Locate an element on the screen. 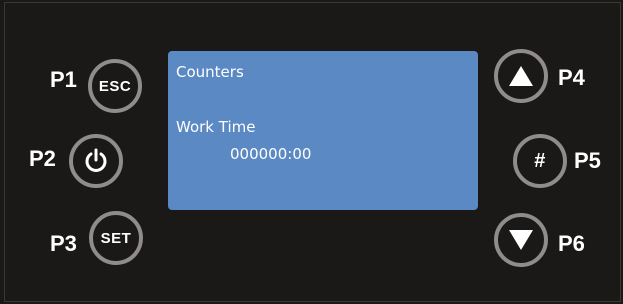 The image size is (623, 304). p1-label: P1 is located at coordinates (63, 79).